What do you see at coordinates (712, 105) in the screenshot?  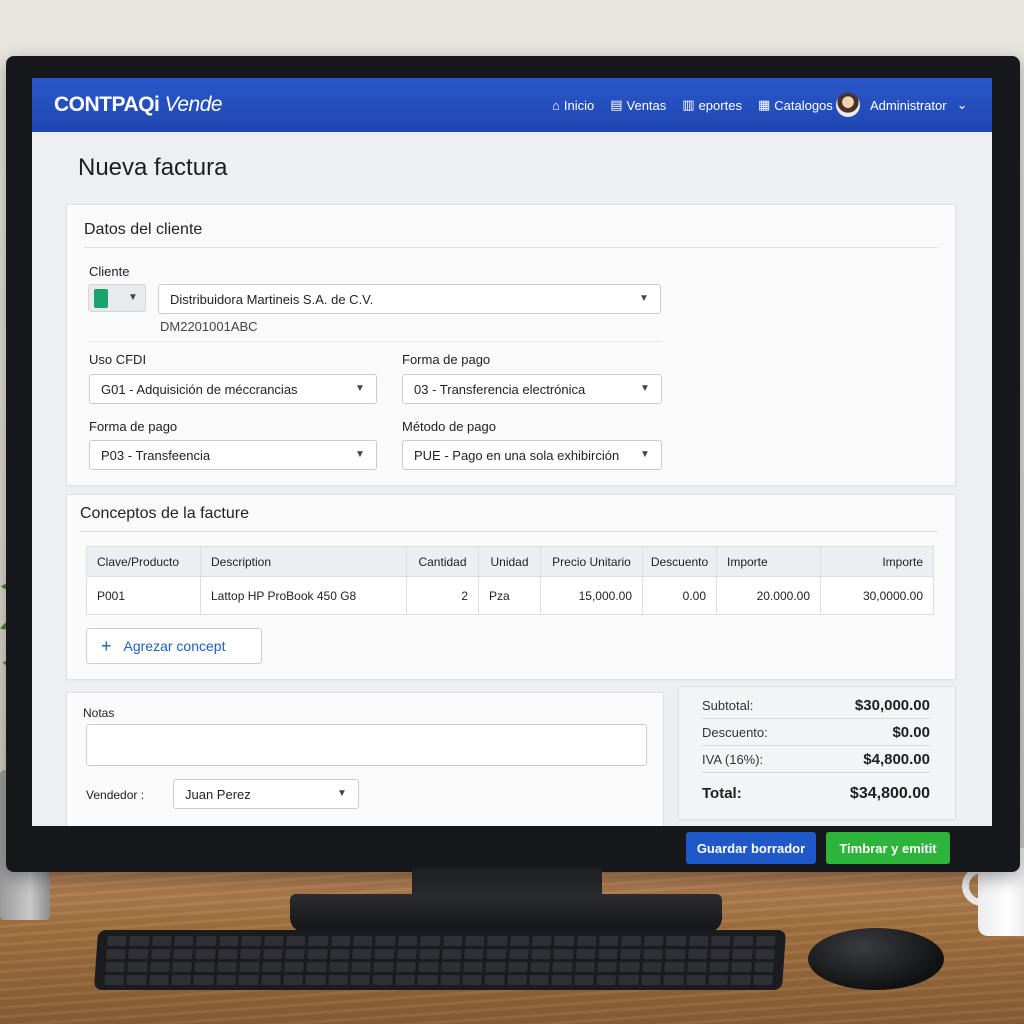 I see `nav-item-reportes: ▥ eportes` at bounding box center [712, 105].